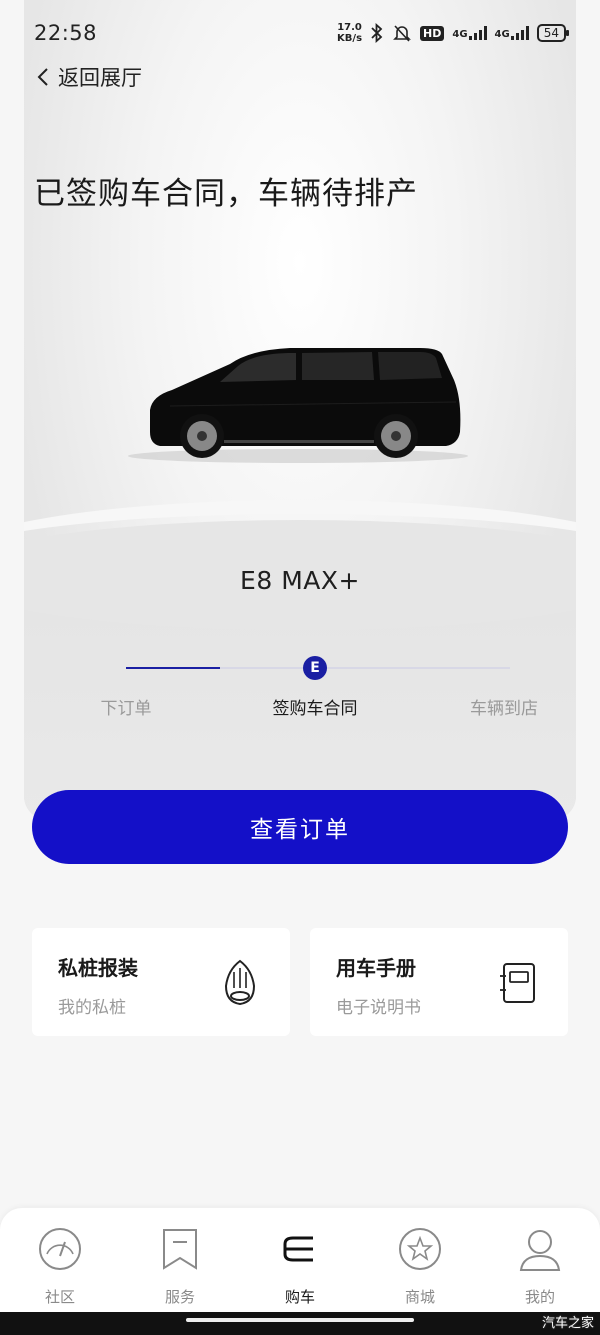 The image size is (600, 1335). What do you see at coordinates (439, 982) in the screenshot?
I see `manual-card: 用车手册 电子说明书` at bounding box center [439, 982].